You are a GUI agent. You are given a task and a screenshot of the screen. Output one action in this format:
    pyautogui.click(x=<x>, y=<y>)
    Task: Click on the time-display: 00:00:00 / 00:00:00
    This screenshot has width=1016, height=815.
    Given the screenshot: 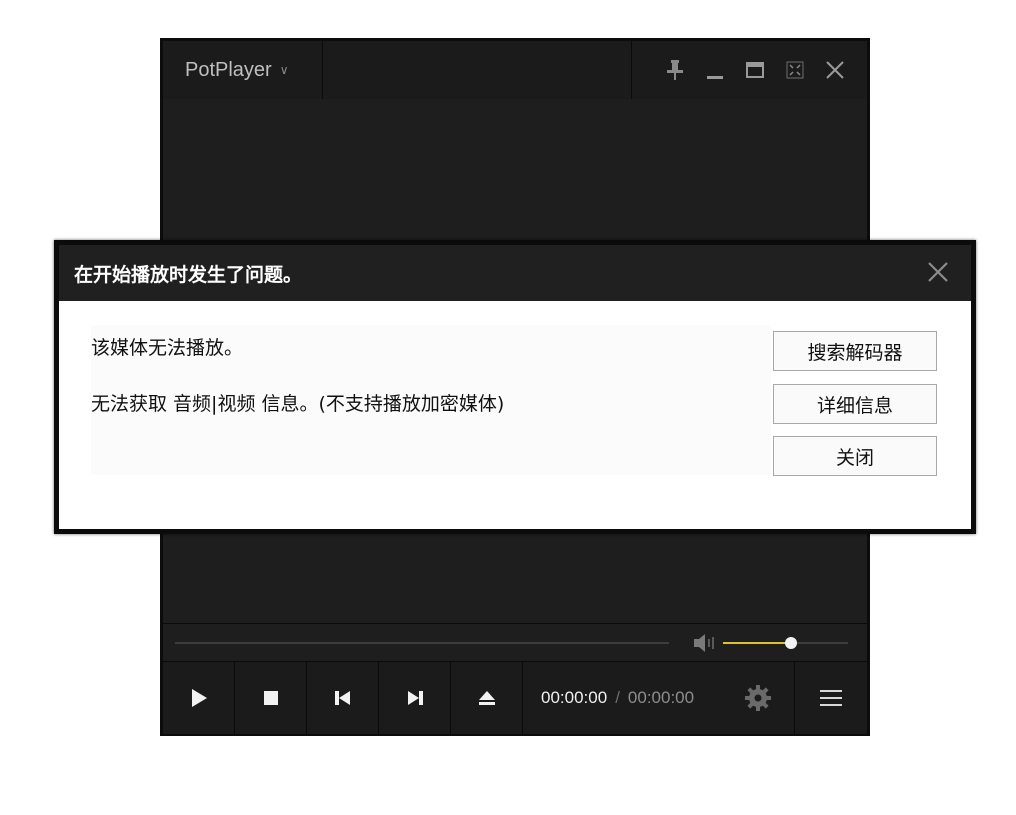 What is the action you would take?
    pyautogui.click(x=659, y=698)
    